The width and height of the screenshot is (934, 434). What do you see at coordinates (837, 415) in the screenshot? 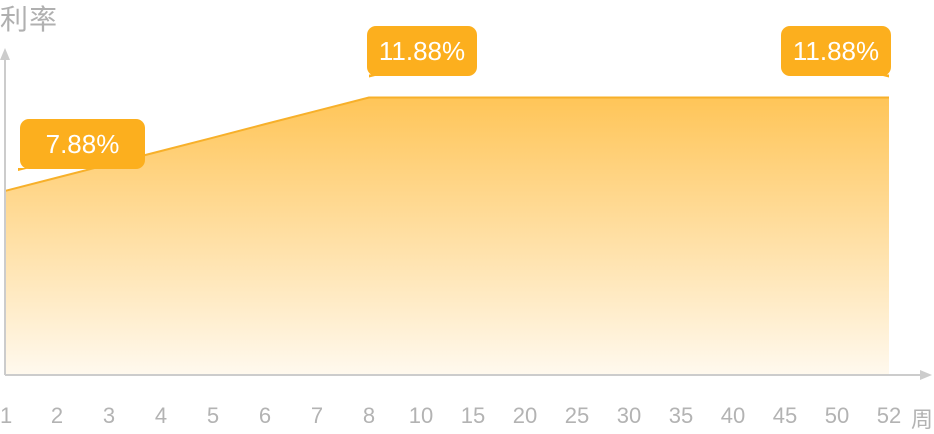
I see `x-tick-label: 50` at bounding box center [837, 415].